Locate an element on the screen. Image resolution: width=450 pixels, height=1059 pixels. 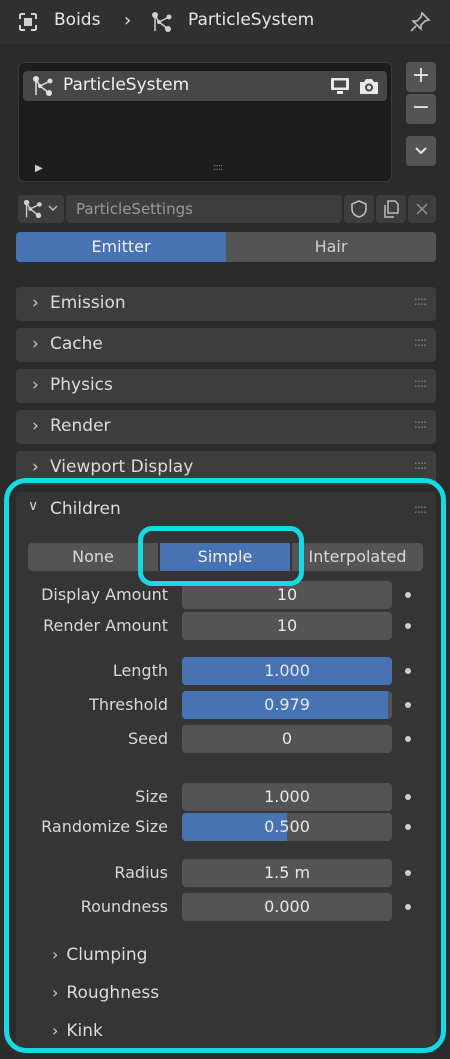
panel-label: Cache is located at coordinates (76, 344).